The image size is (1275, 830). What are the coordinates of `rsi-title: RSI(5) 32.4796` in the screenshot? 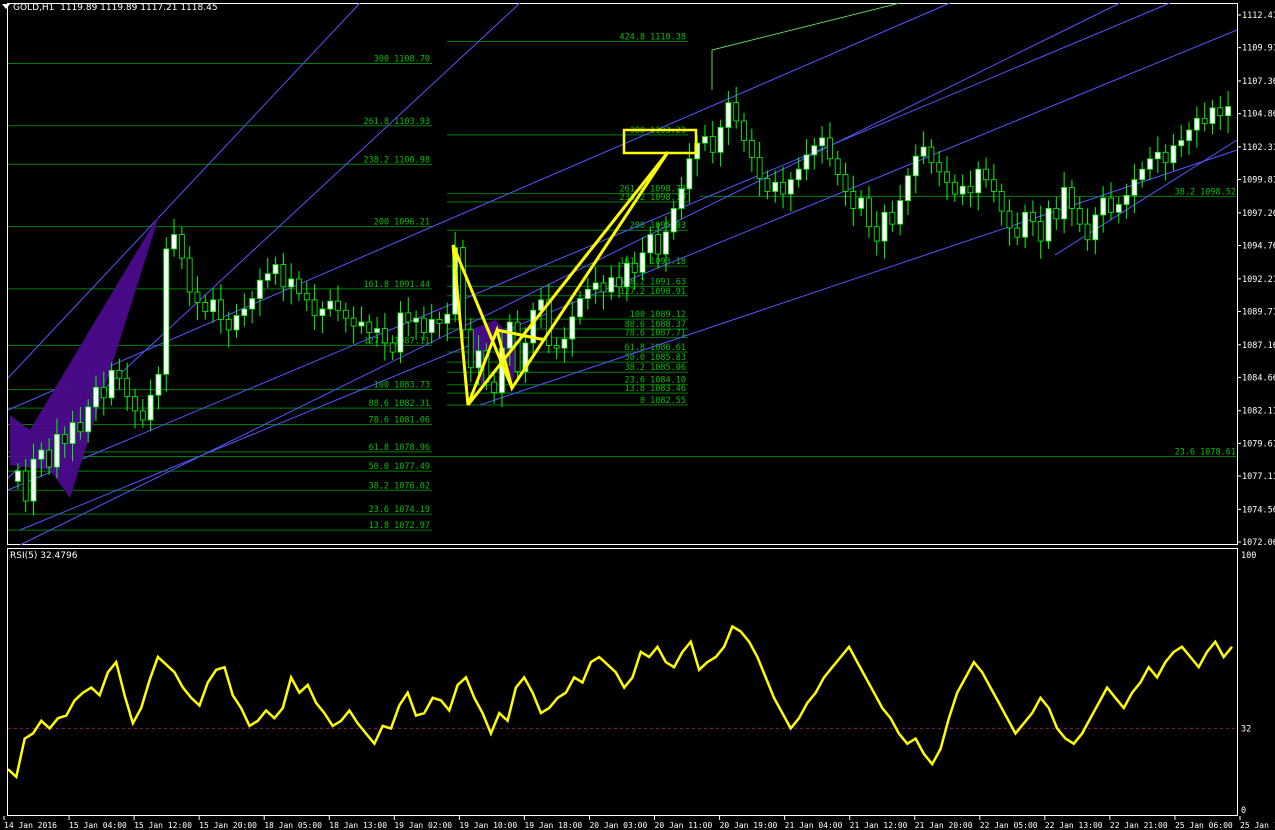 It's located at (44, 556).